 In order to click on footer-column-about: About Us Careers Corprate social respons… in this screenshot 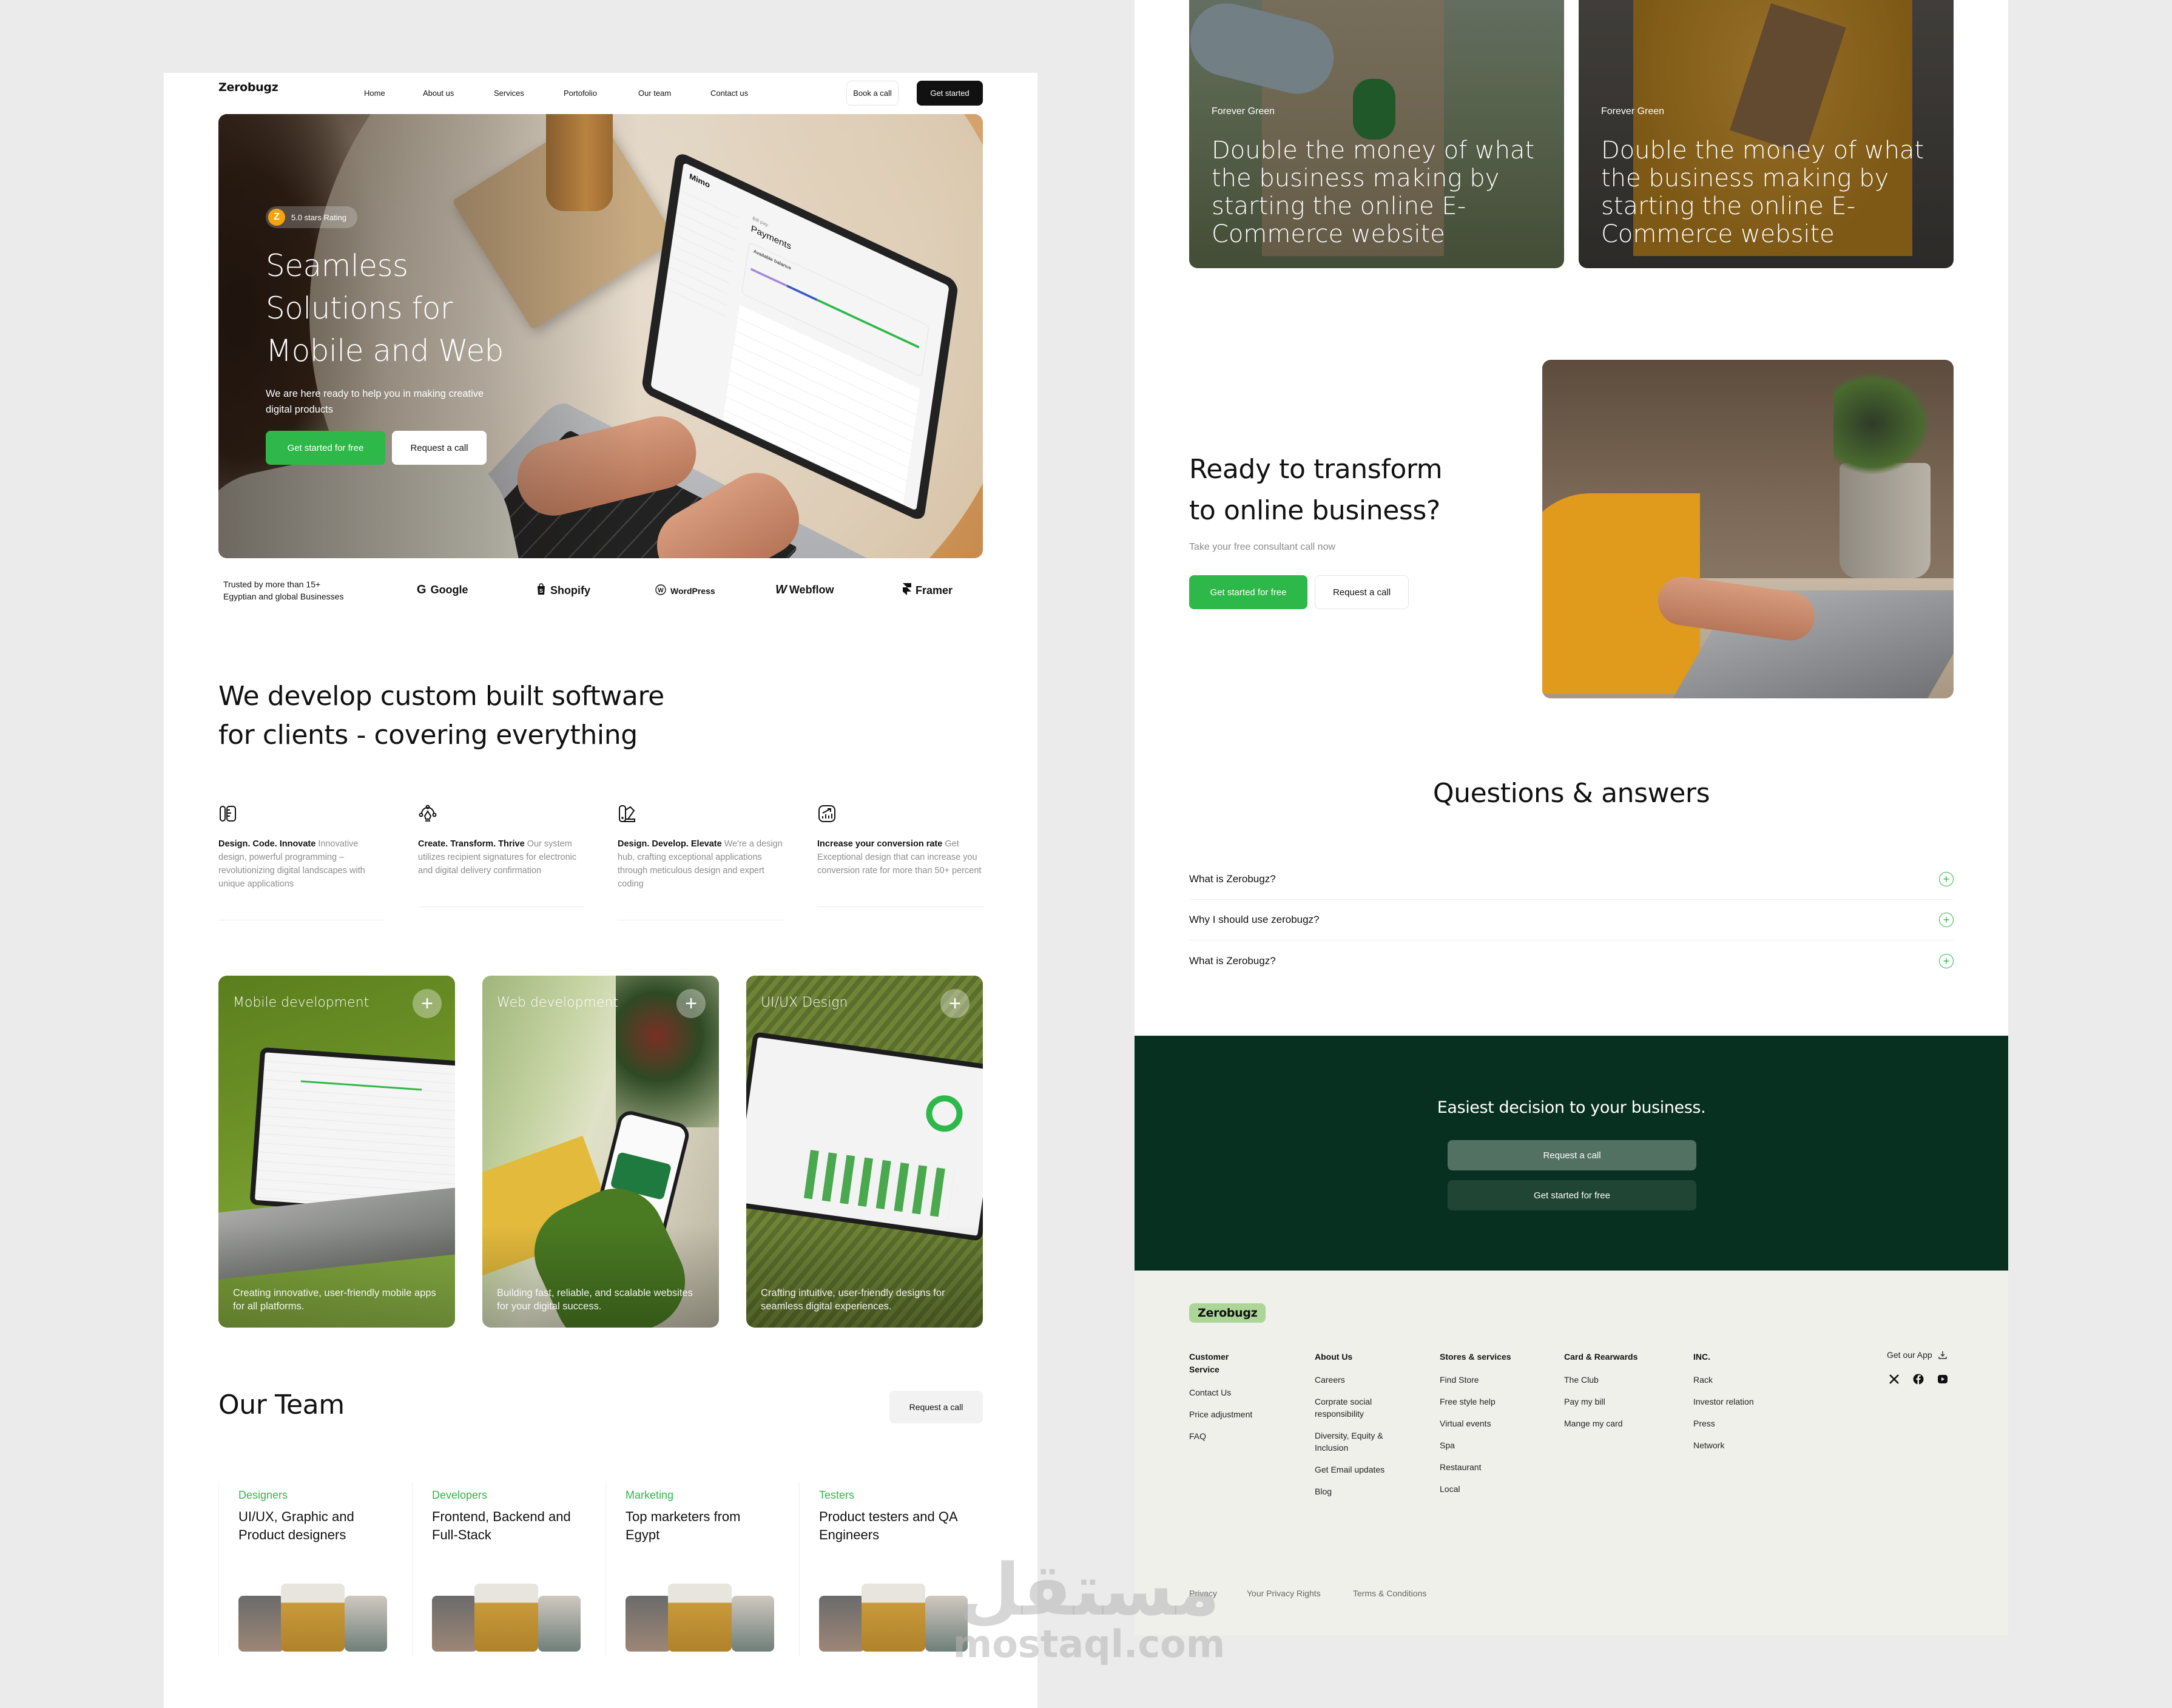, I will do `click(1360, 1429)`.